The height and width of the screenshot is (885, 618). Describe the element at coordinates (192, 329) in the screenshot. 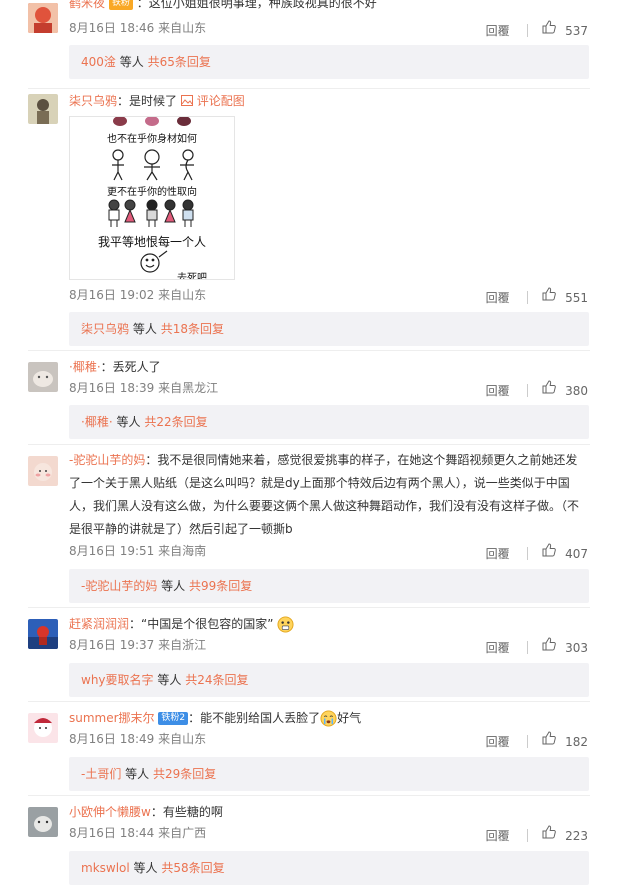

I see `thread-count: 共18条回复` at that location.